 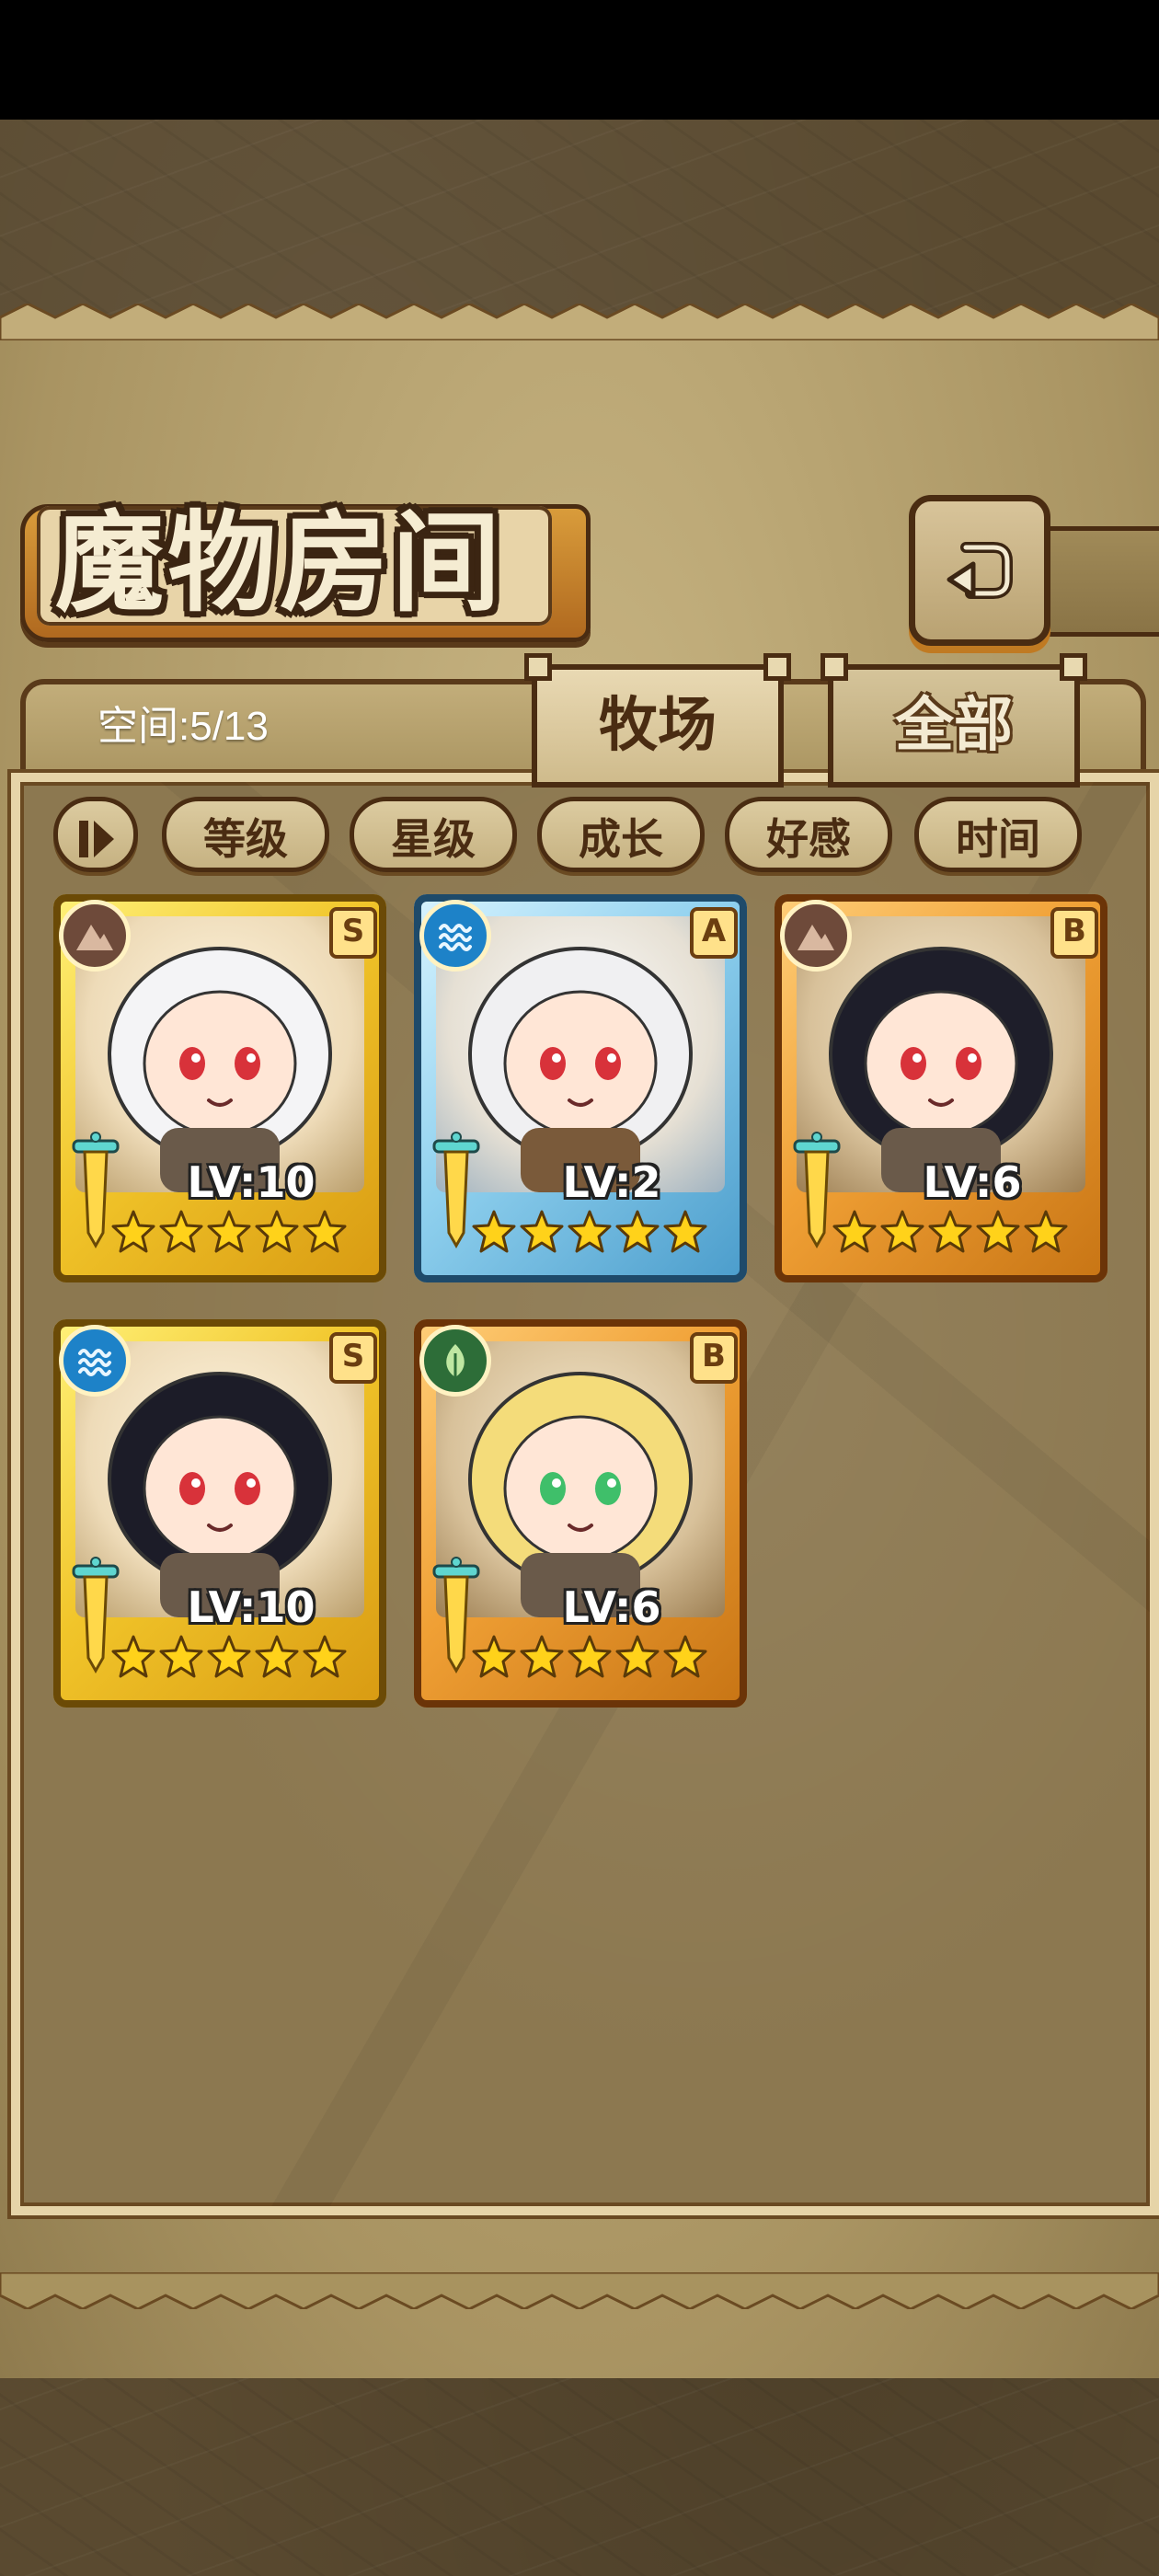 What do you see at coordinates (433, 834) in the screenshot?
I see `sort-stars-button: 星级` at bounding box center [433, 834].